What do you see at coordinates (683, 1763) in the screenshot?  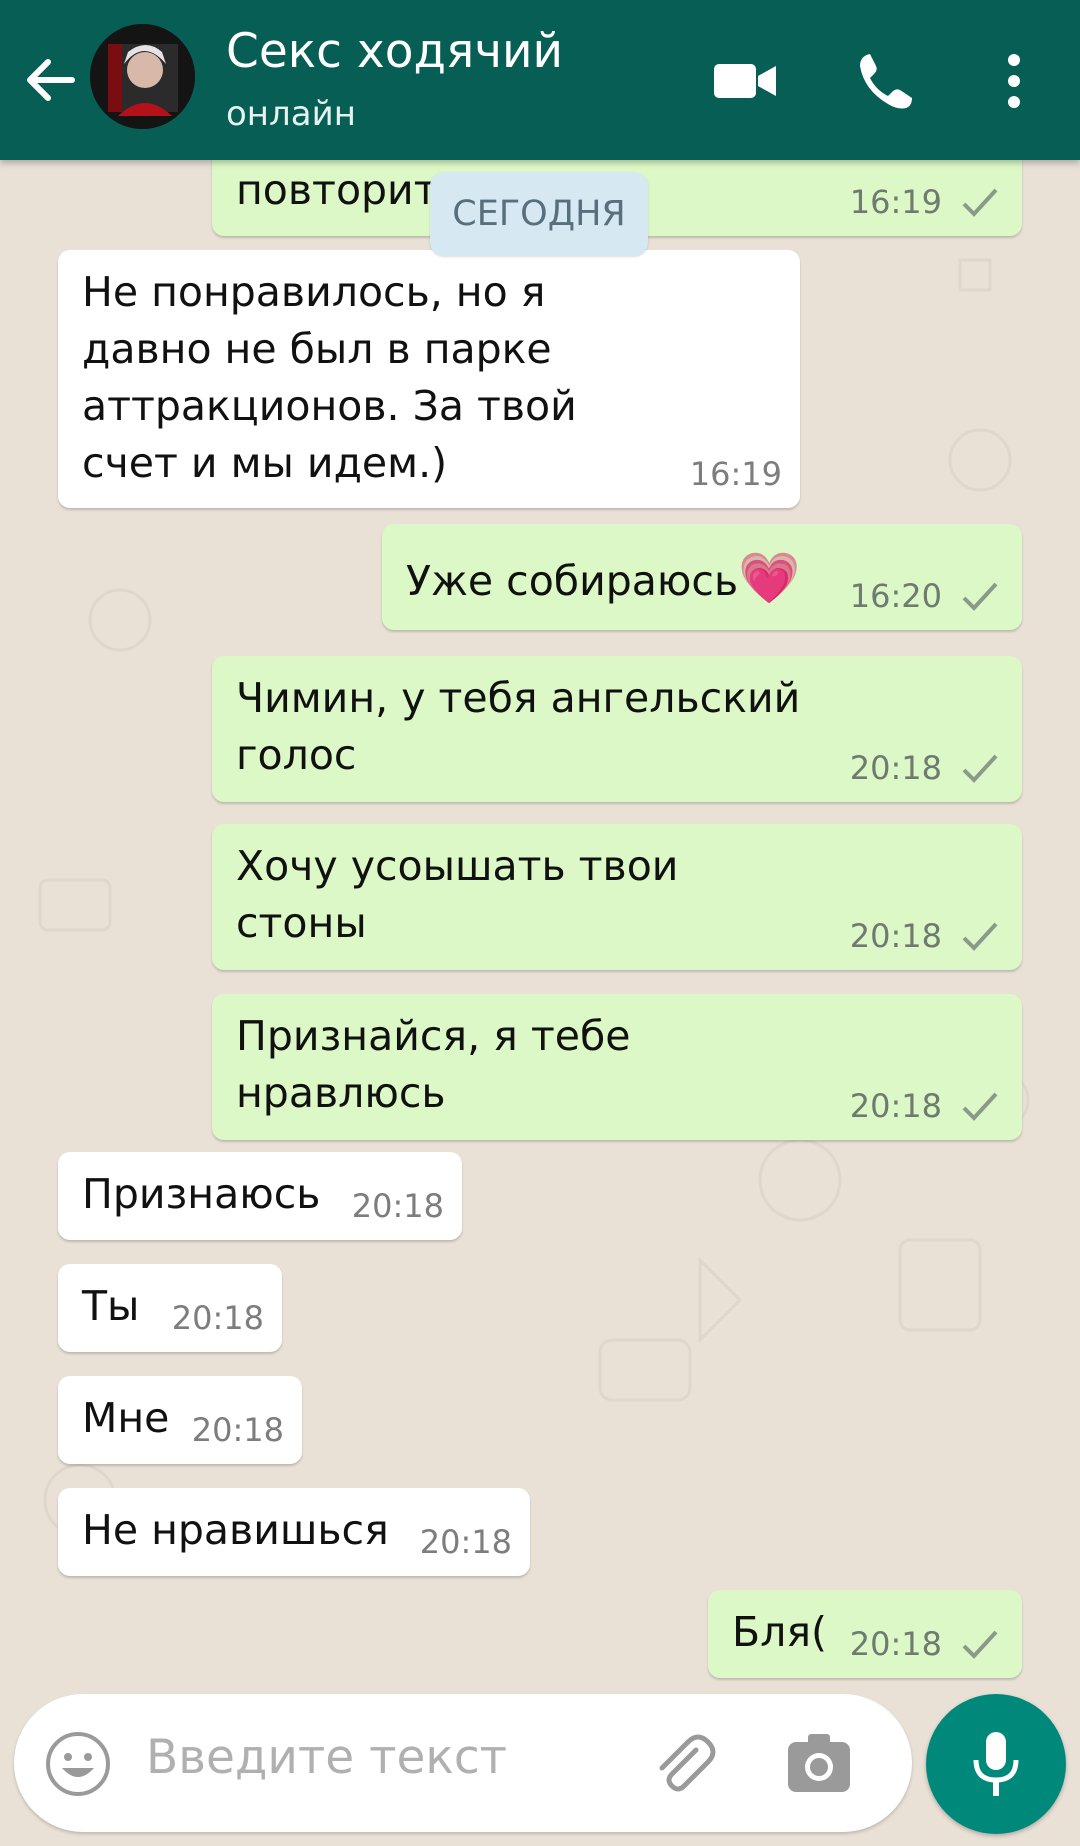 I see `attach-icon` at bounding box center [683, 1763].